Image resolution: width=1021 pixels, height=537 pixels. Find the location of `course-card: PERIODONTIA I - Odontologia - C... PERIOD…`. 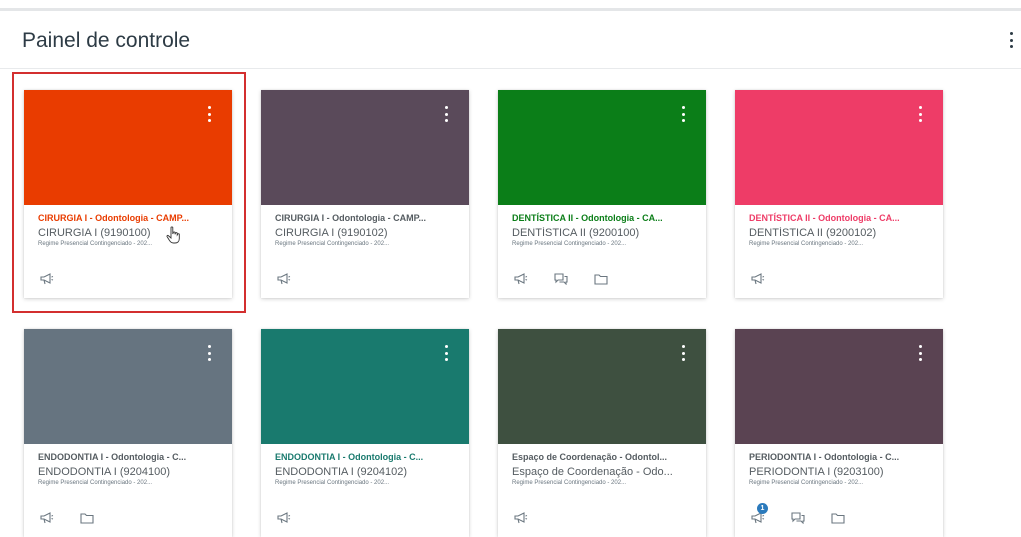

course-card: PERIODONTIA I - Odontologia - C... PERIOD… is located at coordinates (839, 433).